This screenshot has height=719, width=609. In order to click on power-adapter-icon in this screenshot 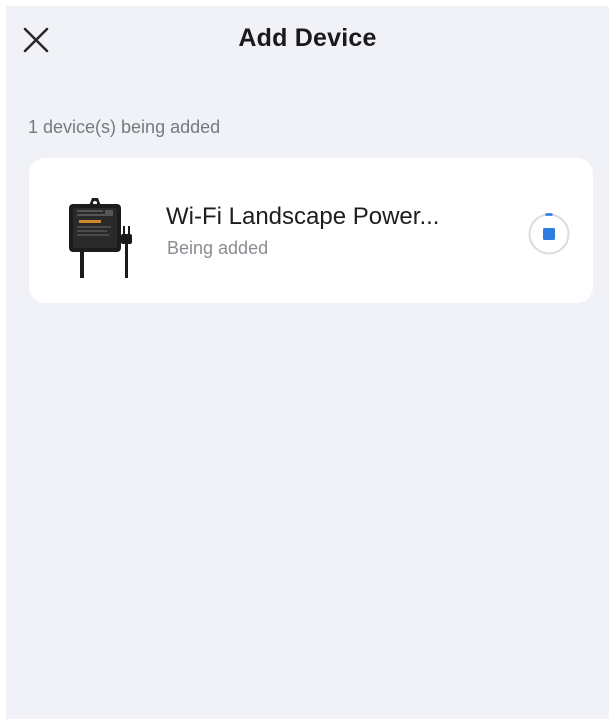, I will do `click(100, 238)`.